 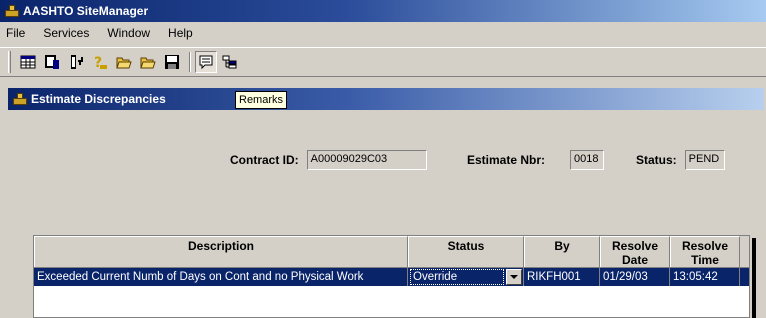 I want to click on status-field: PEND, so click(x=704, y=160).